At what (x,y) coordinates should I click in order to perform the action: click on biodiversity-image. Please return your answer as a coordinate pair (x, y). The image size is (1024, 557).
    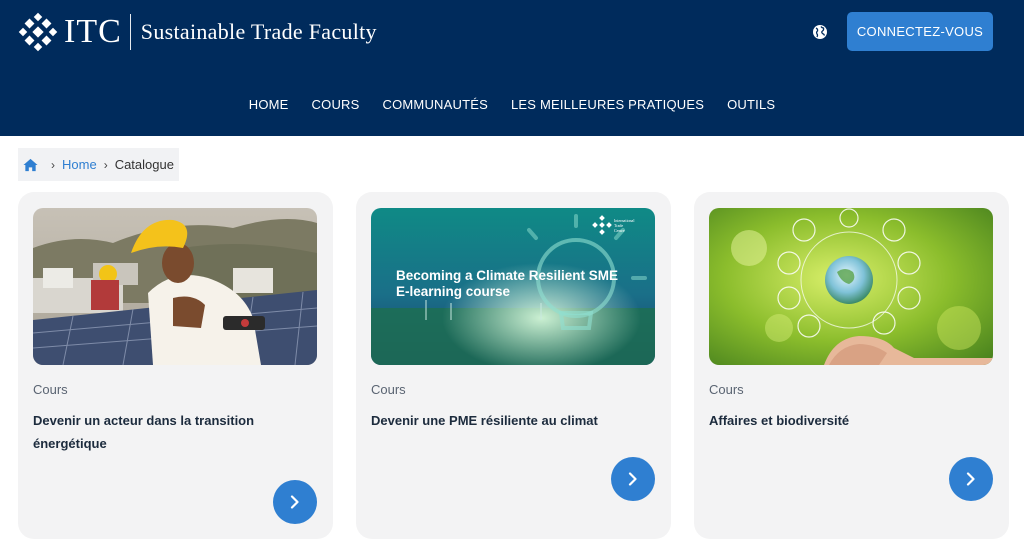
    Looking at the image, I should click on (851, 286).